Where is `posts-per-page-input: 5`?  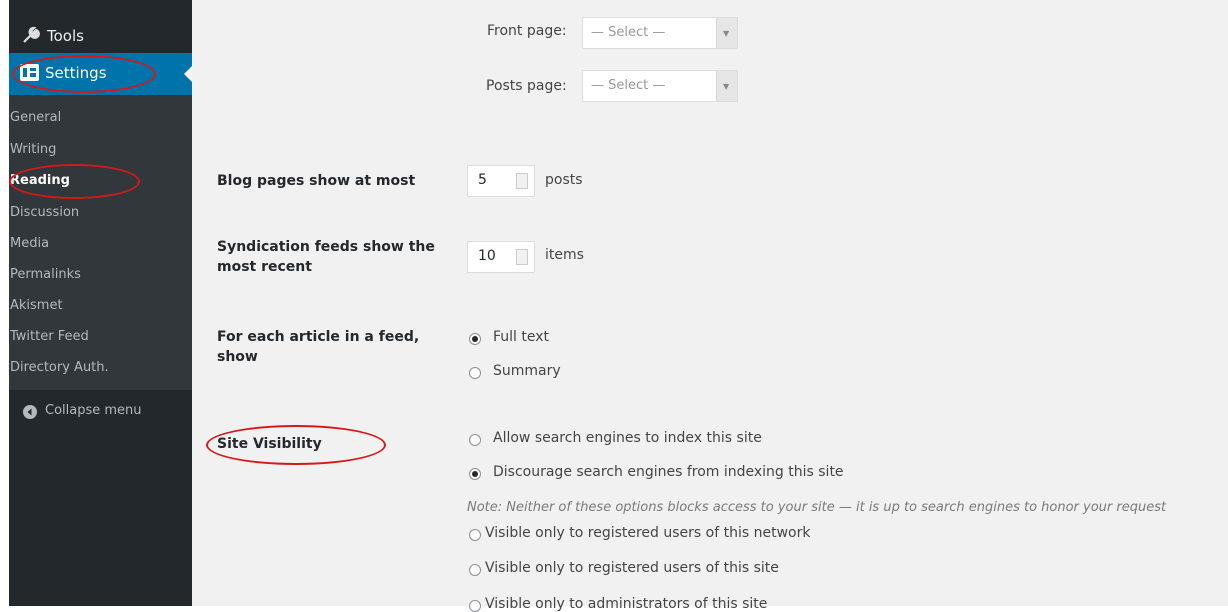 posts-per-page-input: 5 is located at coordinates (501, 181).